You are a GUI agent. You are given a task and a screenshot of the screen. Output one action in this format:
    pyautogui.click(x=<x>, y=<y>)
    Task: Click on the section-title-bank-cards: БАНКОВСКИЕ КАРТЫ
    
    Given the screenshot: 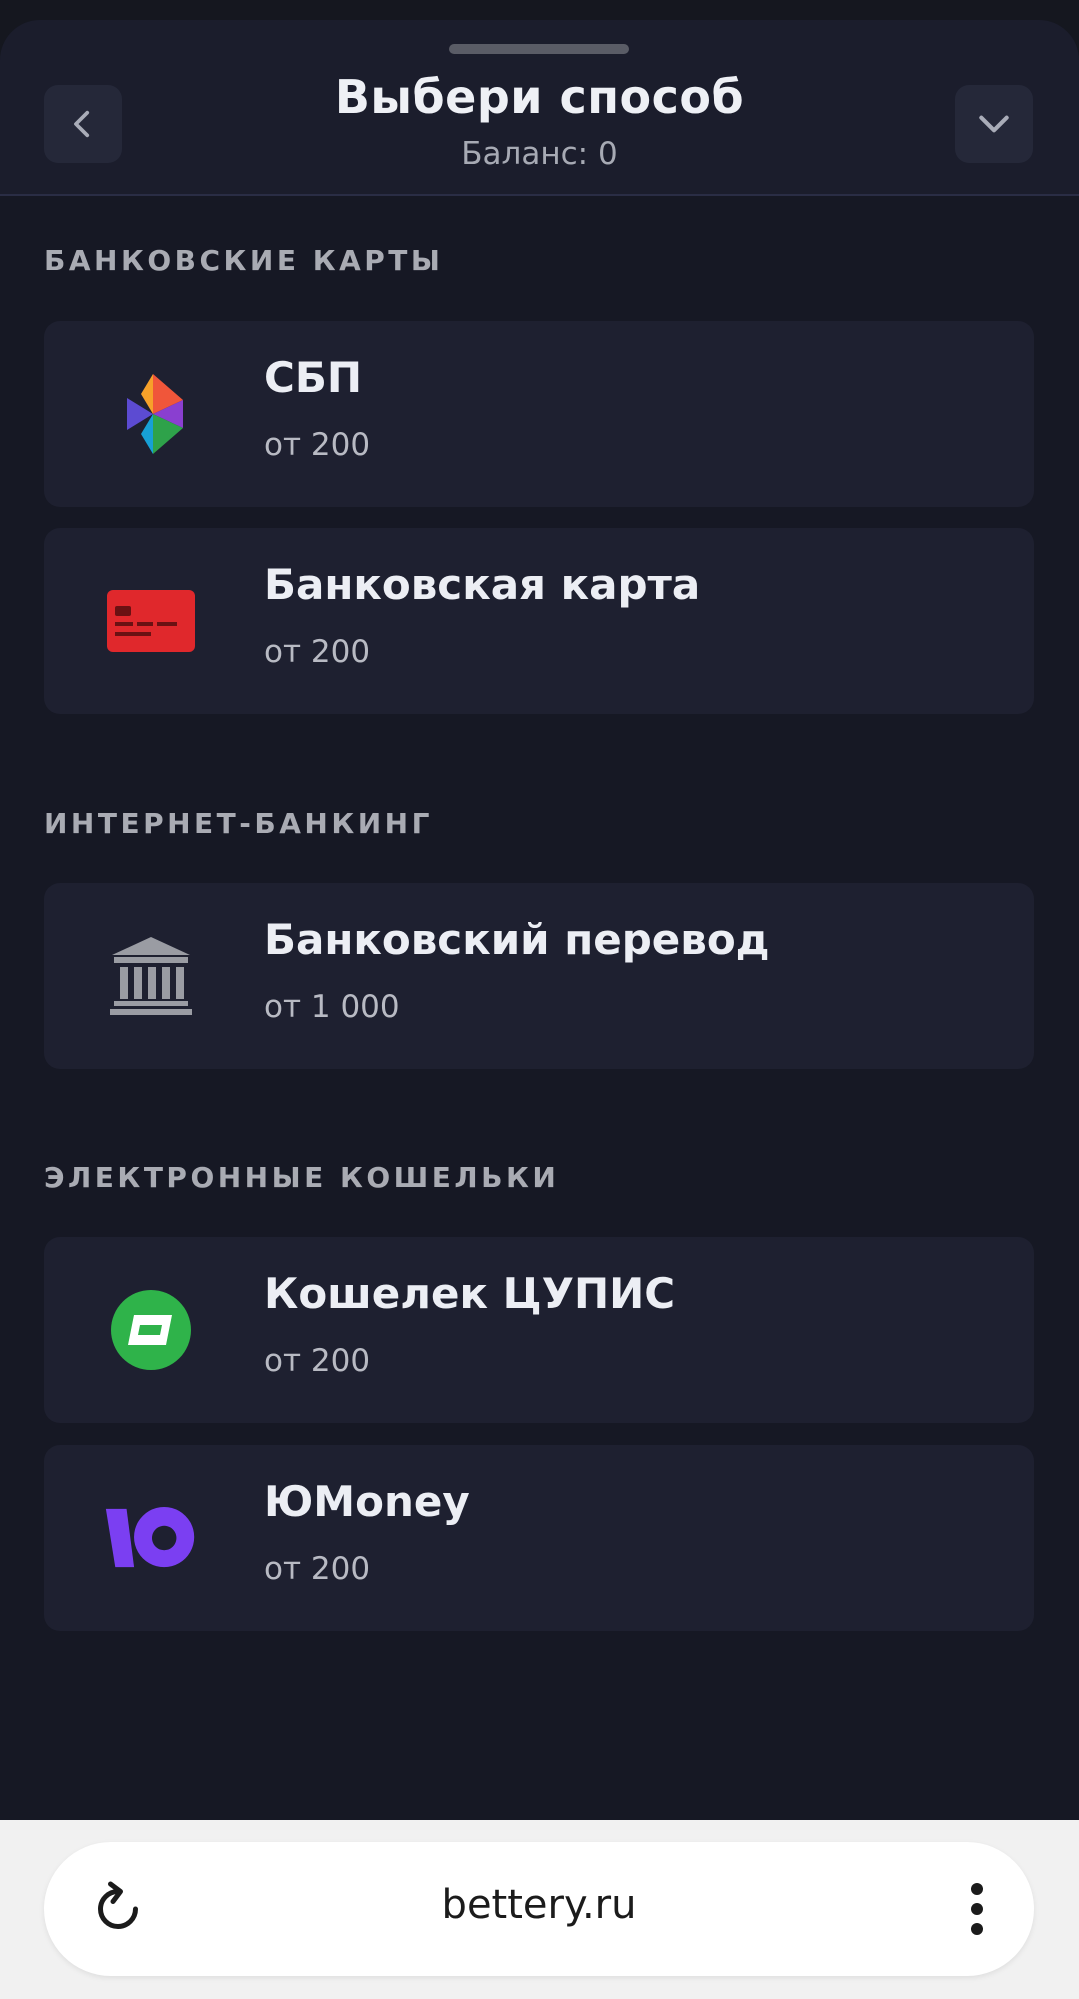 What is the action you would take?
    pyautogui.click(x=244, y=260)
    